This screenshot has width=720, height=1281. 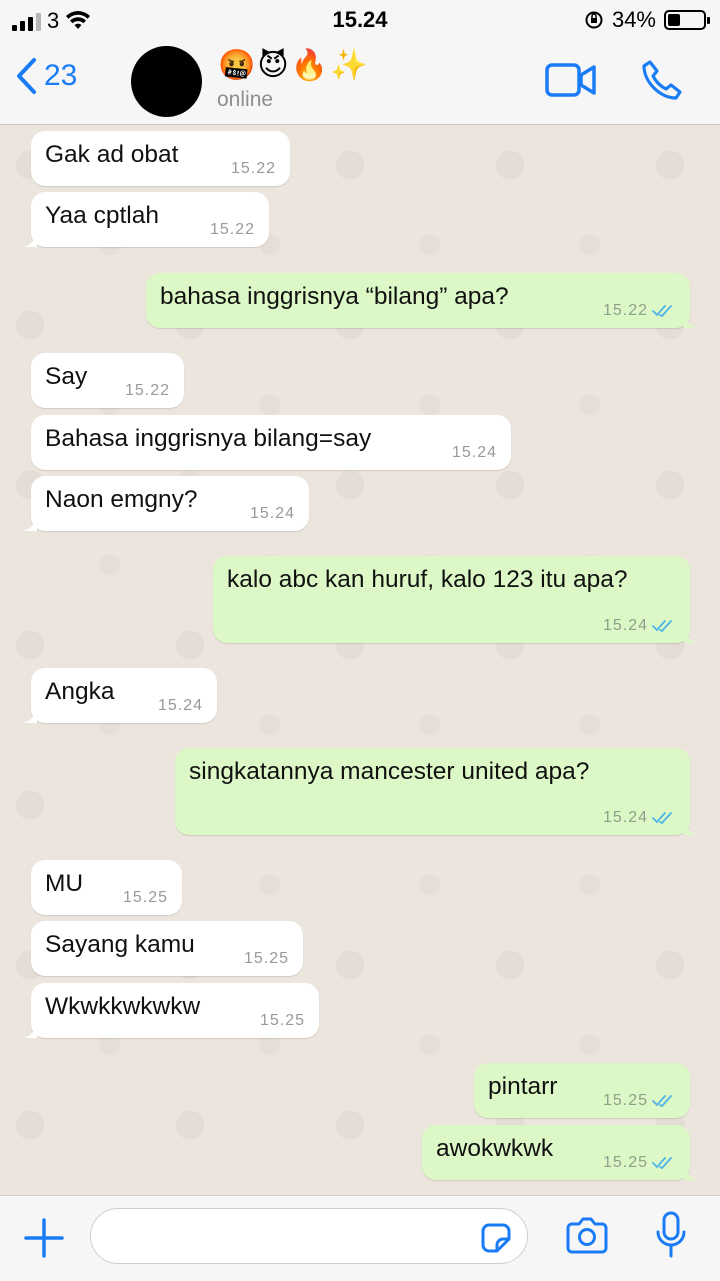 I want to click on presence-status: online, so click(x=245, y=99).